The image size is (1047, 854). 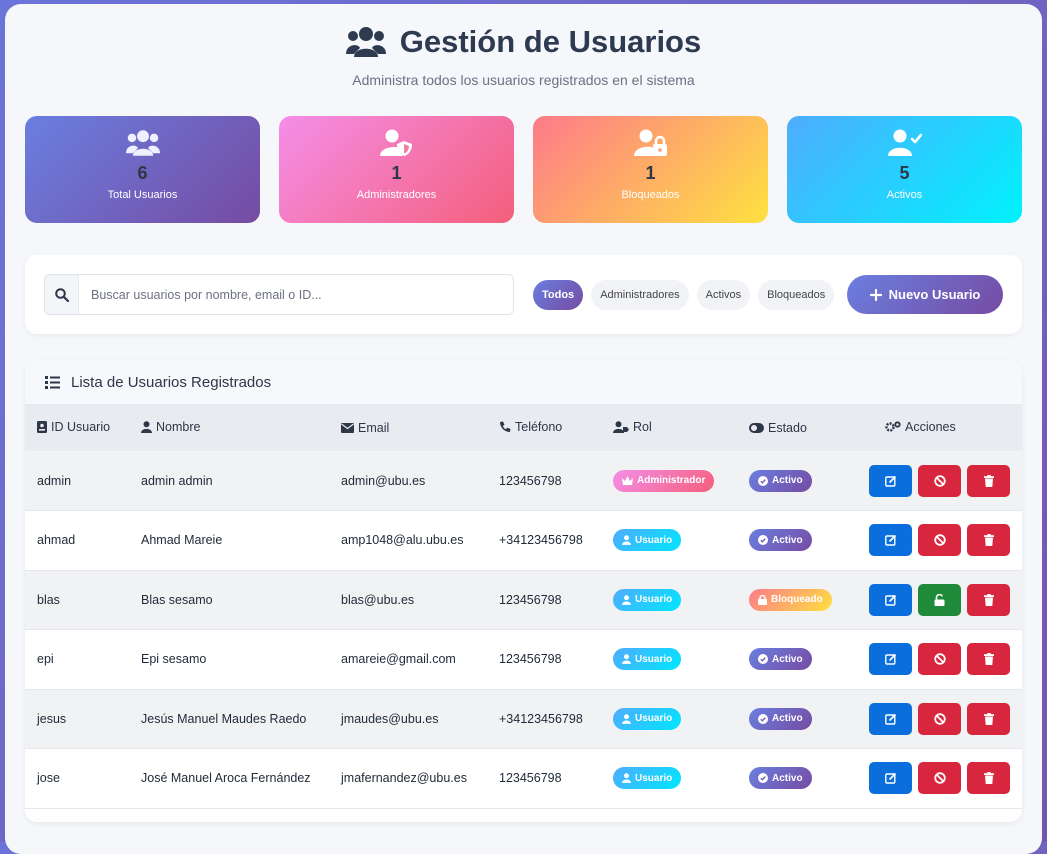 I want to click on cell-name: Epi sesamo, so click(x=174, y=659).